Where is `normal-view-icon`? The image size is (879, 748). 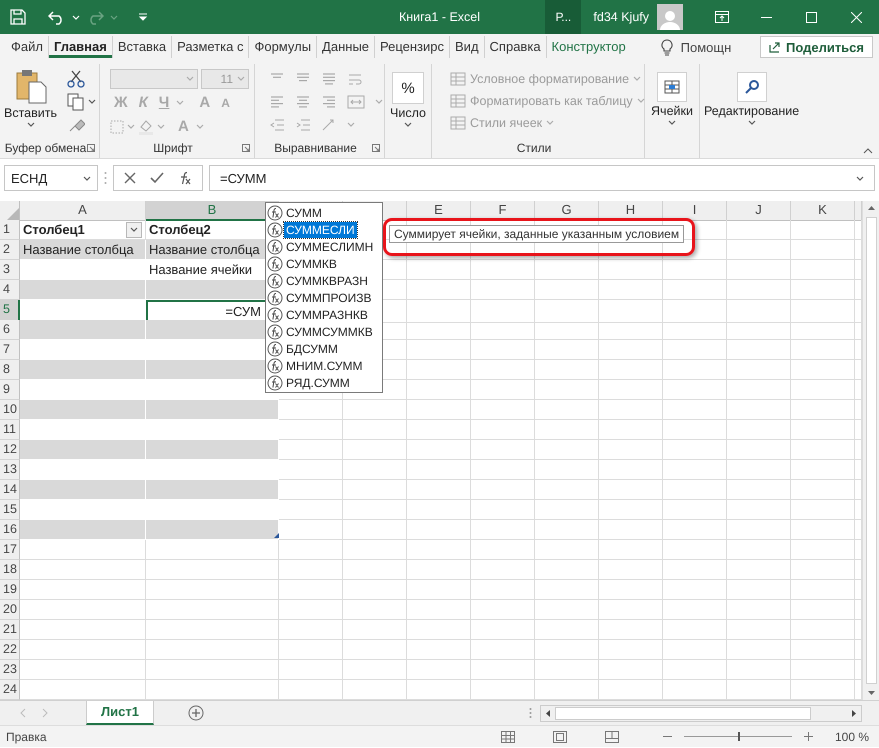 normal-view-icon is located at coordinates (507, 736).